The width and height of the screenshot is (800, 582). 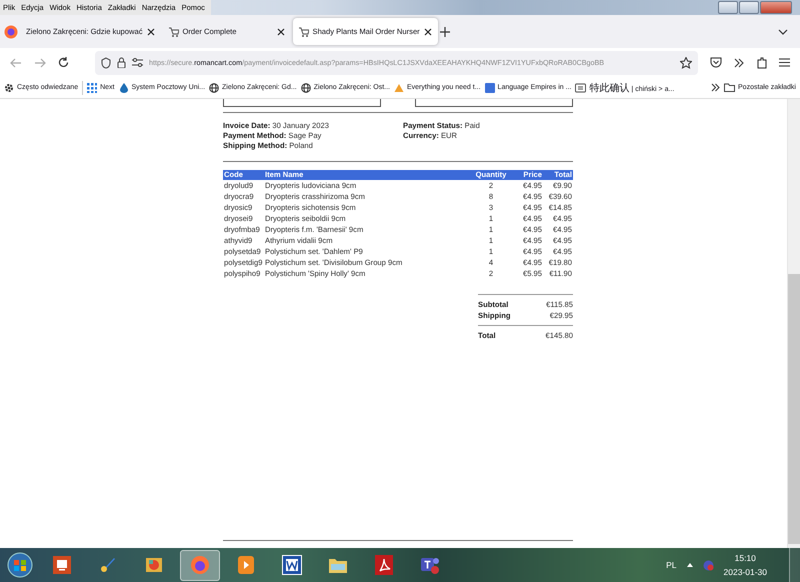 I want to click on maximize-button, so click(x=749, y=7).